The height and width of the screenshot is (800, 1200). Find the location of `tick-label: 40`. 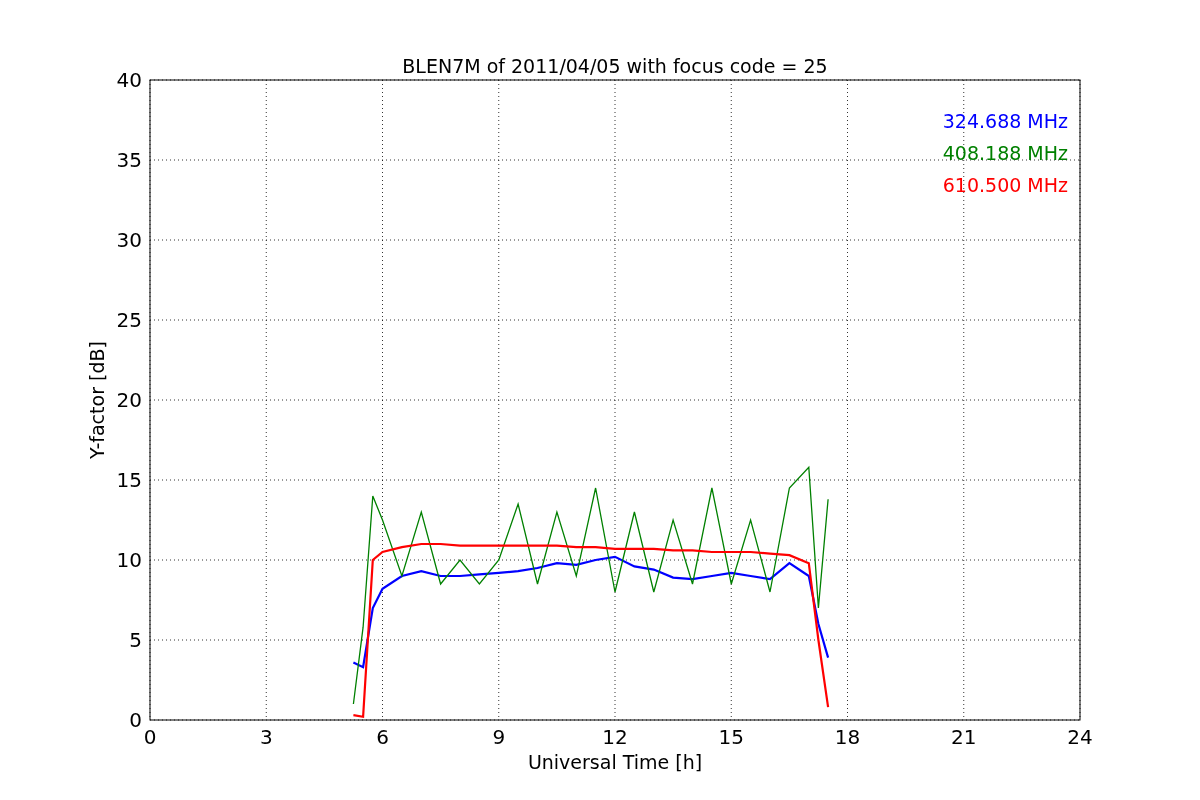

tick-label: 40 is located at coordinates (129, 80).